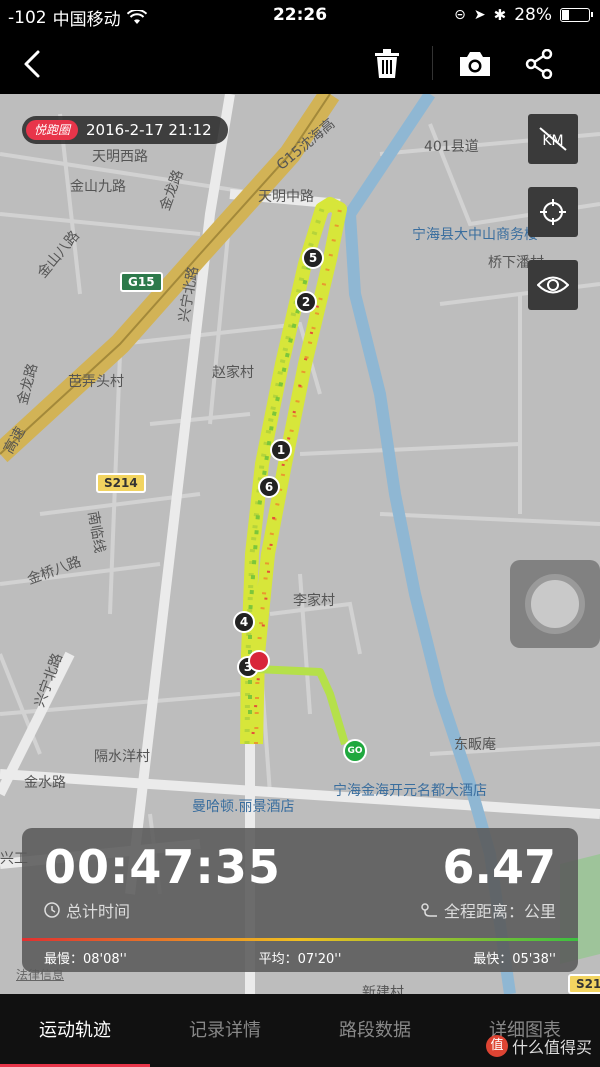 This screenshot has width=600, height=1067. I want to click on route-icon, so click(429, 910).